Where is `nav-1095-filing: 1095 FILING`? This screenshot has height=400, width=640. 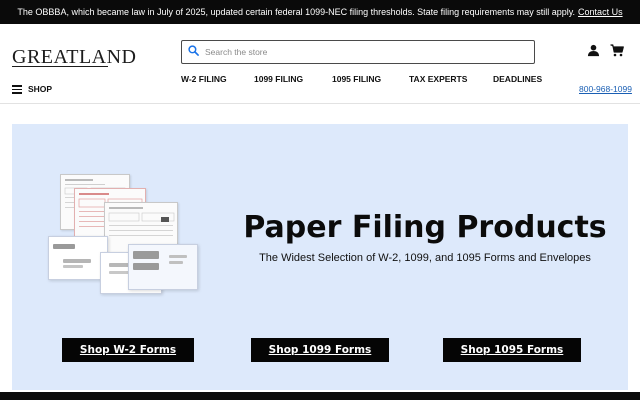
nav-1095-filing: 1095 FILING is located at coordinates (356, 80).